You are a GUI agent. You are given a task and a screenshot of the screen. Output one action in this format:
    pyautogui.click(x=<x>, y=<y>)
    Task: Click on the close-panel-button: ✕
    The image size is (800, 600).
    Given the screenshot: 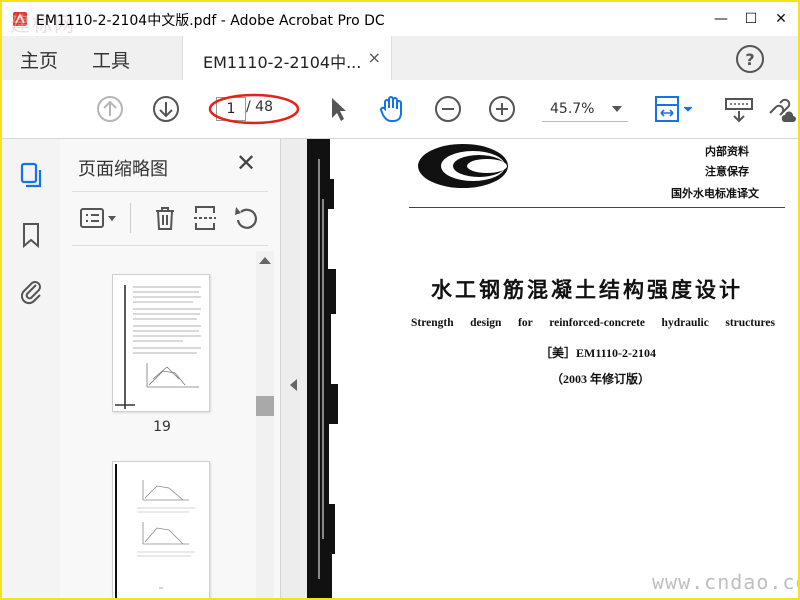 What is the action you would take?
    pyautogui.click(x=246, y=163)
    